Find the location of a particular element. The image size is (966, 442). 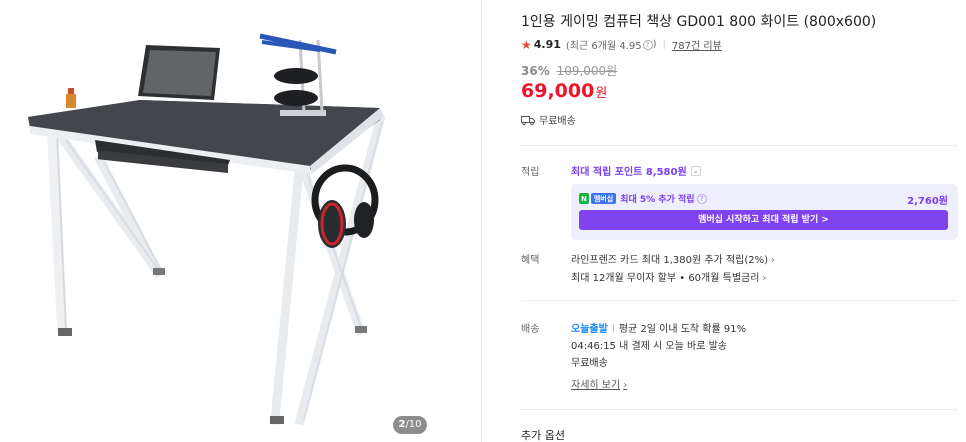

product-title: 1인용 게이밍 컴퓨터 책상 GD001 800 화이트 (800x600) is located at coordinates (699, 22).